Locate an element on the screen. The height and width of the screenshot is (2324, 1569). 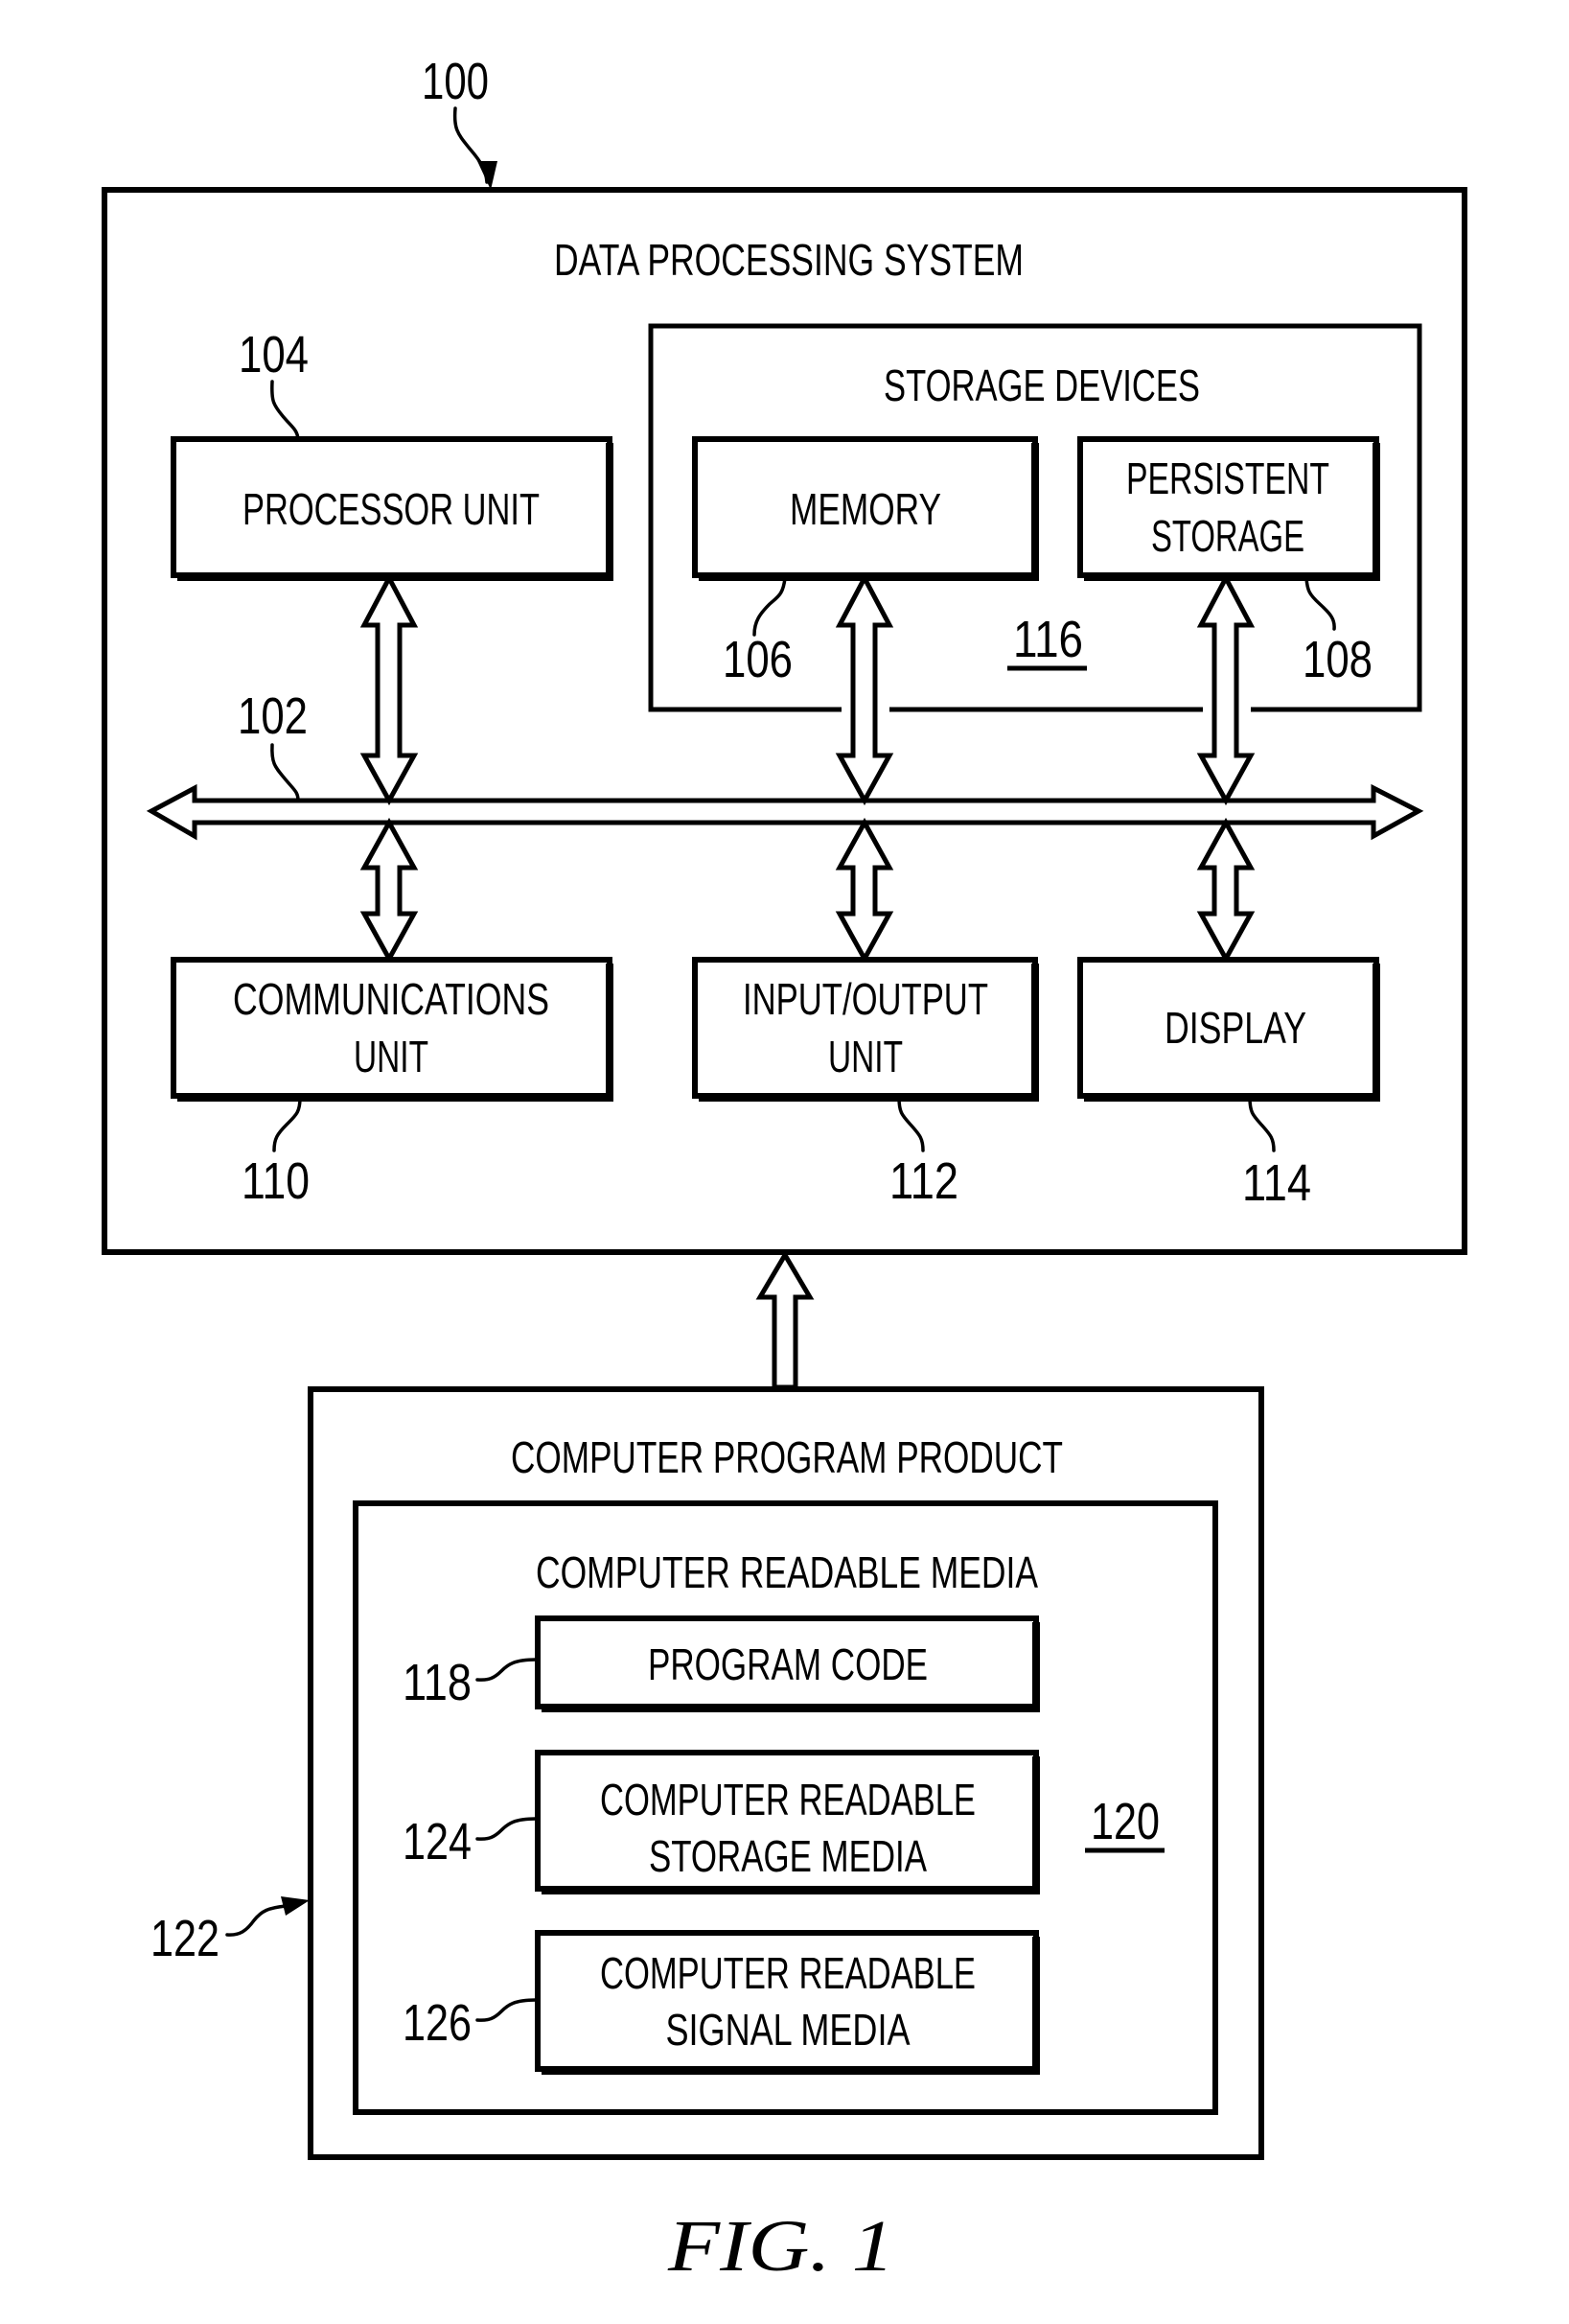
computer-readable-storage-media-label-line2: STORAGE MEDIA is located at coordinates (788, 1856).